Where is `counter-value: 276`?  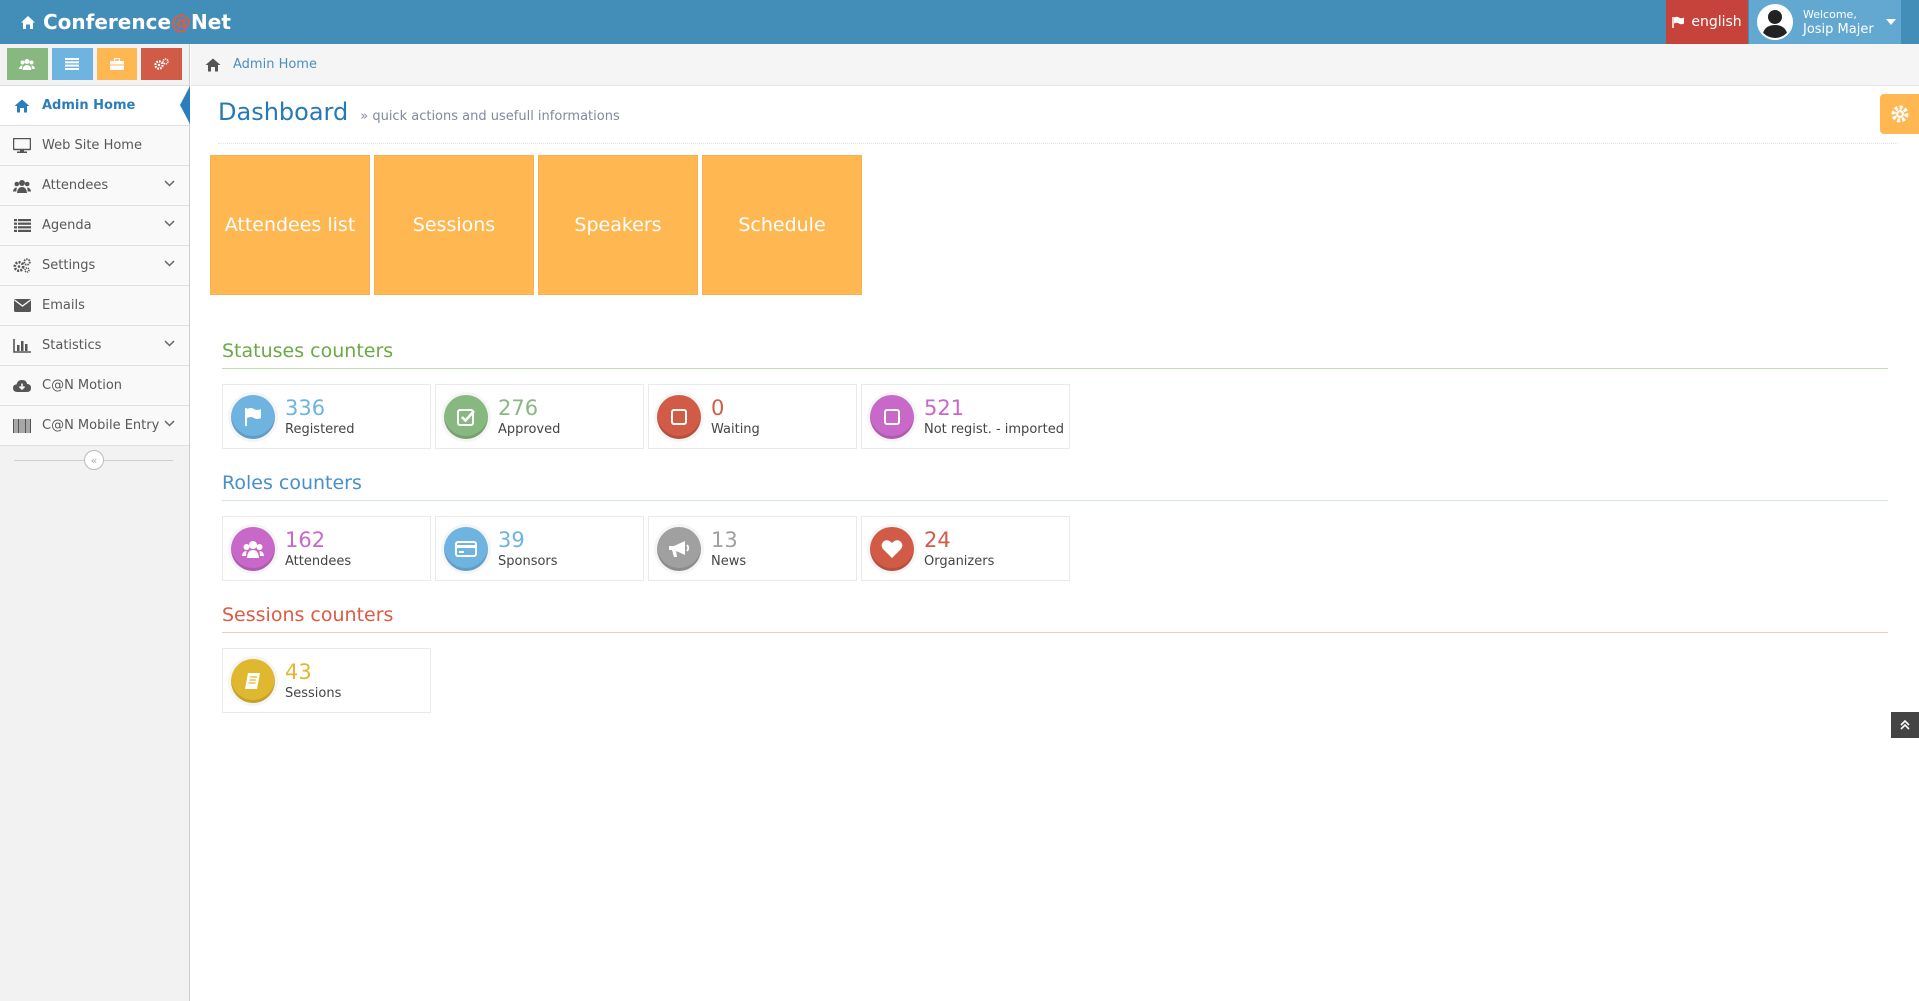 counter-value: 276 is located at coordinates (518, 408).